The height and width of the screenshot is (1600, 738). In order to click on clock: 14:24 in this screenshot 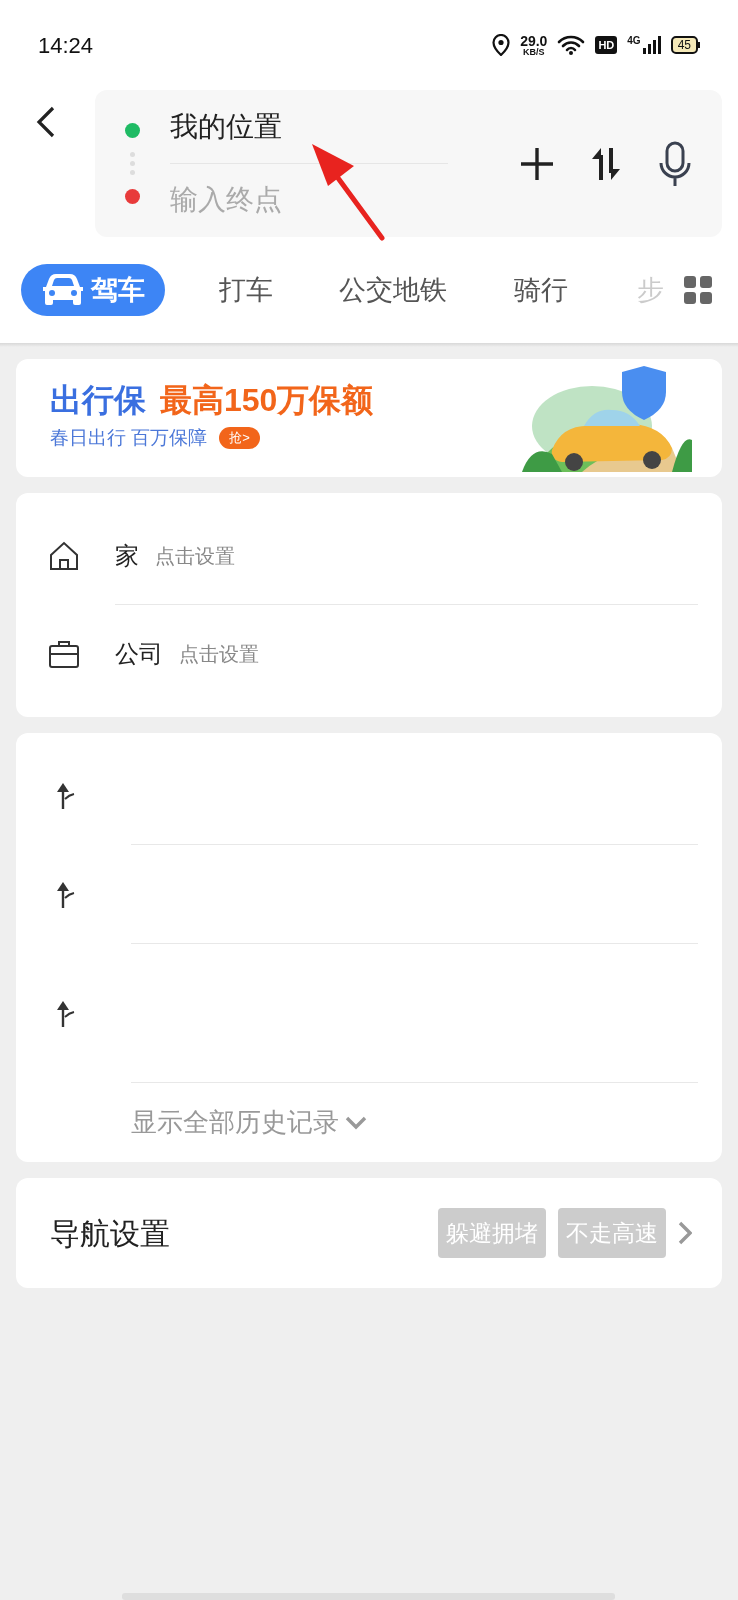, I will do `click(66, 45)`.